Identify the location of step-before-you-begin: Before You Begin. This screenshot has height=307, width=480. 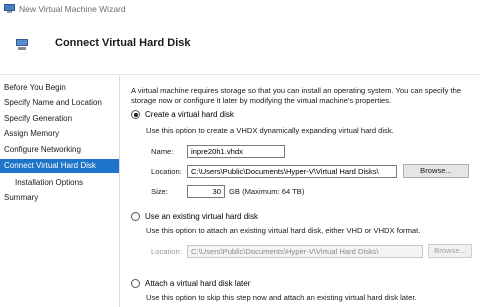
(59, 88).